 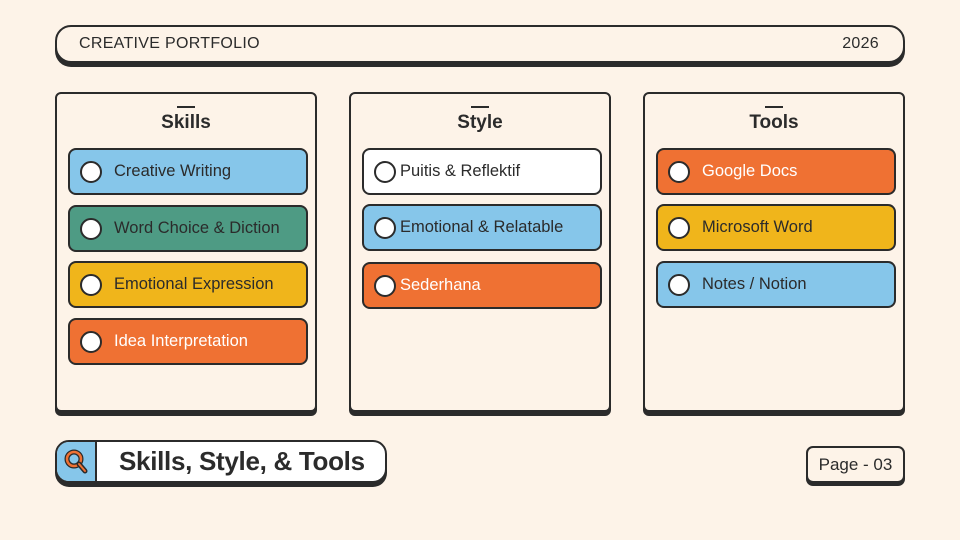 What do you see at coordinates (482, 285) in the screenshot?
I see `style-item-sederhana: Sederhana` at bounding box center [482, 285].